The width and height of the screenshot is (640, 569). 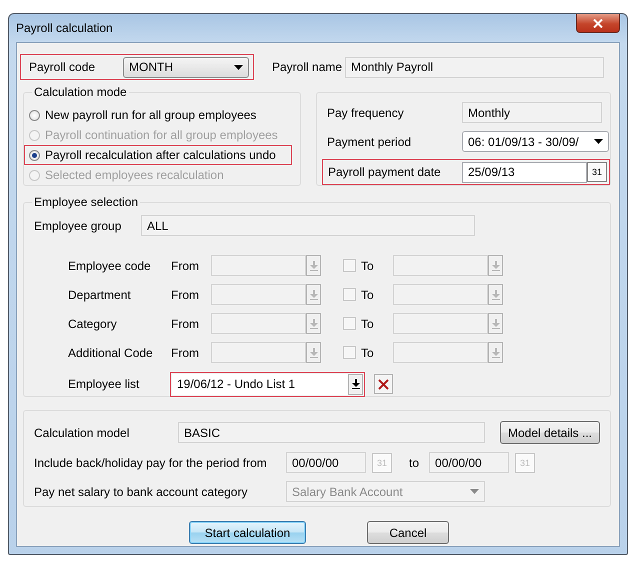 I want to click on close-button, so click(x=598, y=23).